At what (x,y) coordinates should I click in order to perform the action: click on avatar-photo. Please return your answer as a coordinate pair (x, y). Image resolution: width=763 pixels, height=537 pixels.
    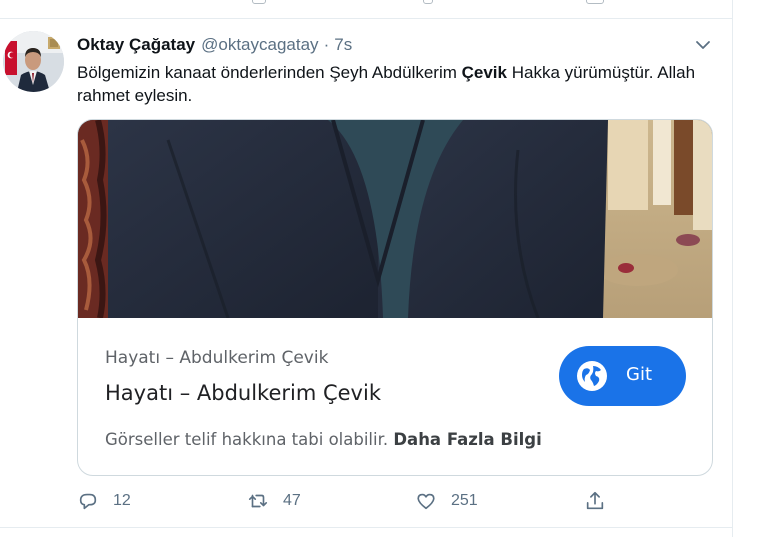
    Looking at the image, I should click on (33, 61).